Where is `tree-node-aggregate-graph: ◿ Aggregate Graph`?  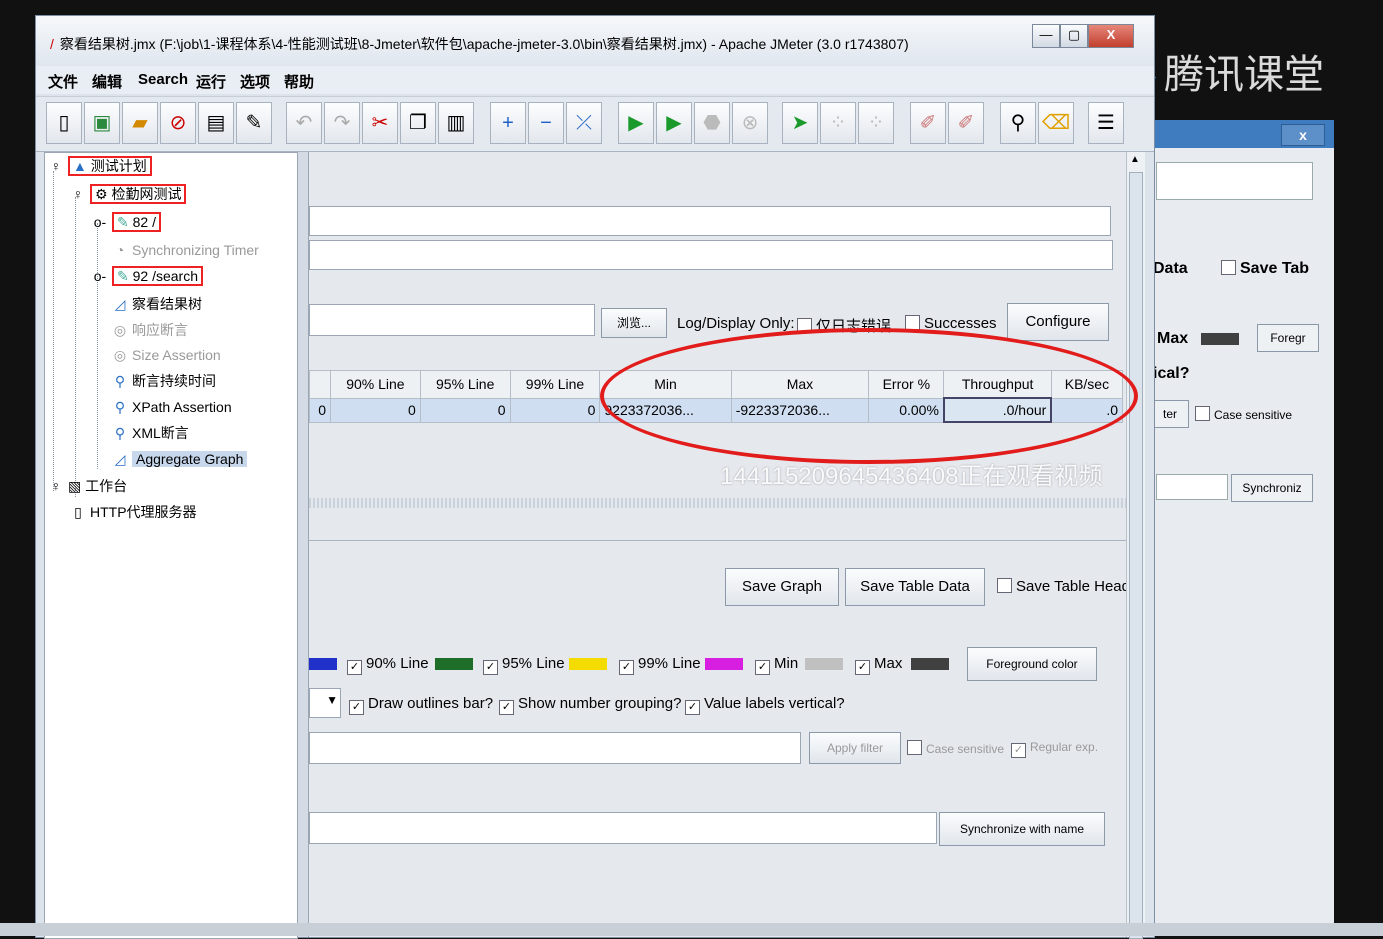 tree-node-aggregate-graph: ◿ Aggregate Graph is located at coordinates (179, 459).